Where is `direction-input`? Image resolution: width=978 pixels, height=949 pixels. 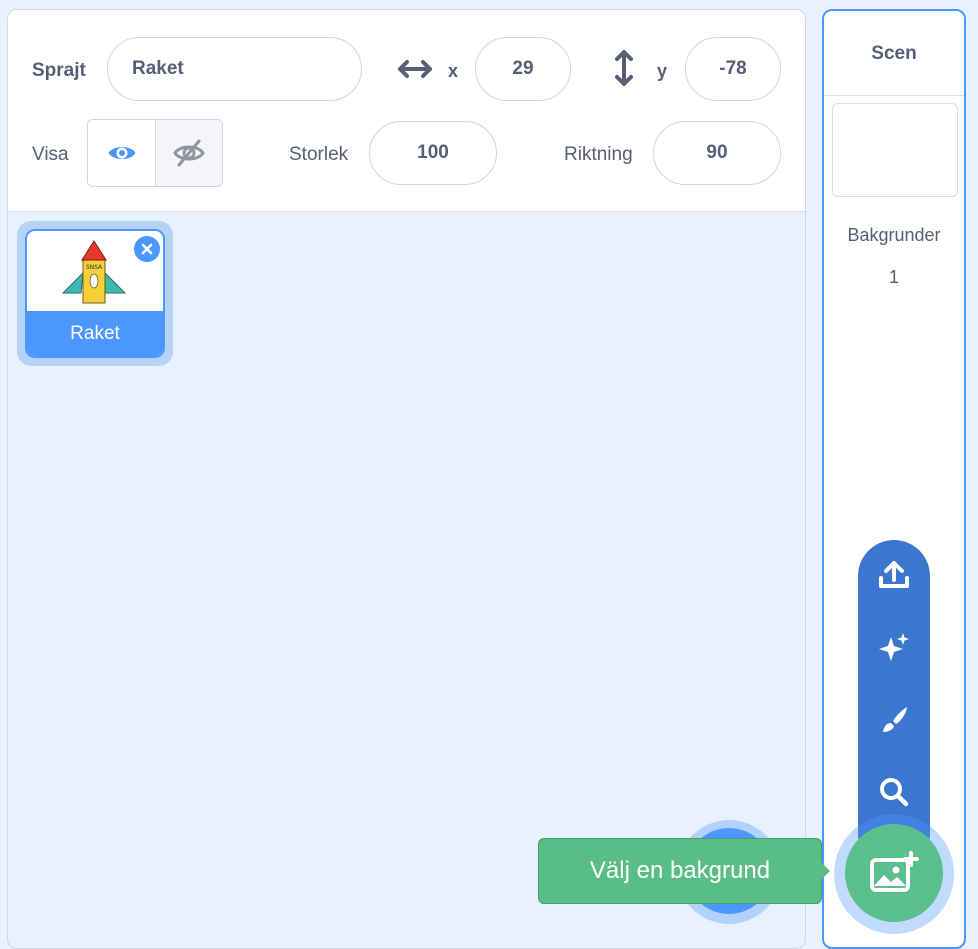
direction-input is located at coordinates (717, 153).